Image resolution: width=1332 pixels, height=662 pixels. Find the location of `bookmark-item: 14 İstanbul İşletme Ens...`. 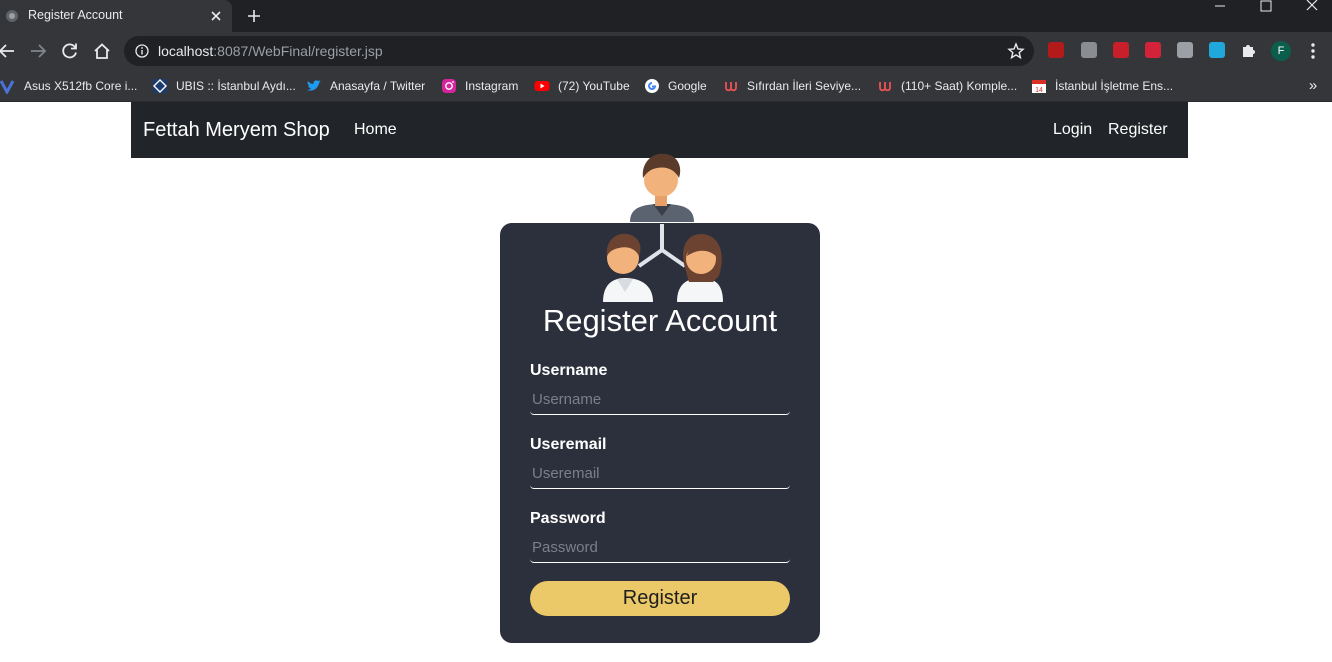

bookmark-item: 14 İstanbul İşletme Ens... is located at coordinates (1102, 86).